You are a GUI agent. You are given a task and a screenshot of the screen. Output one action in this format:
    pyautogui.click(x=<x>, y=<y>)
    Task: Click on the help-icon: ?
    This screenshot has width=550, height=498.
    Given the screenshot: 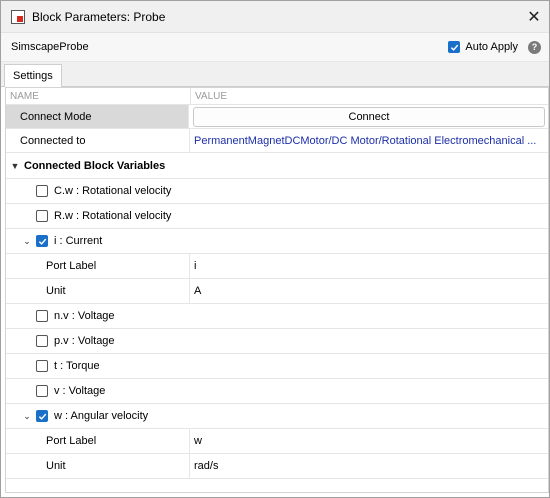 What is the action you would take?
    pyautogui.click(x=534, y=47)
    